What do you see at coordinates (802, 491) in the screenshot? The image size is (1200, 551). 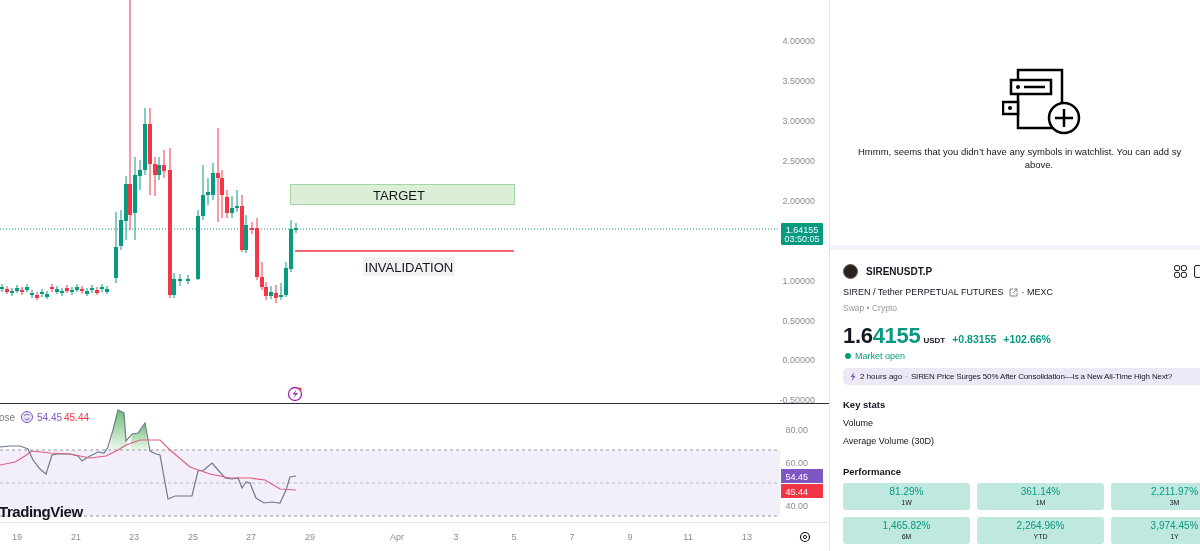 I see `average-value-tag: 45.44` at bounding box center [802, 491].